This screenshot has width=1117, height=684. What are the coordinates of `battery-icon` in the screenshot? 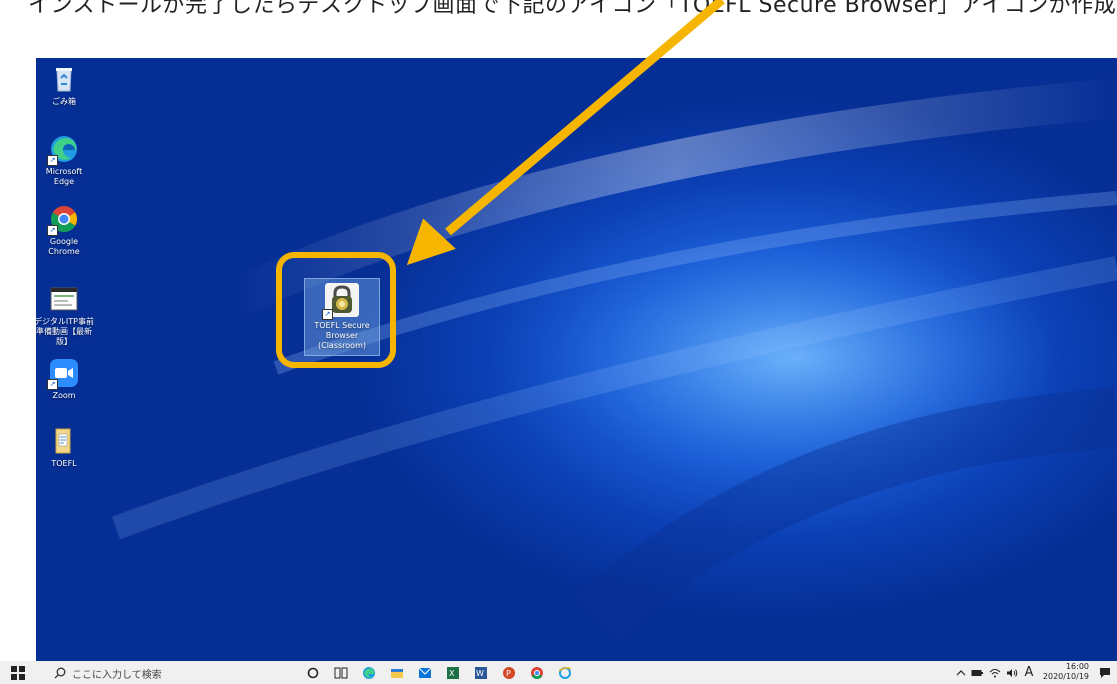 It's located at (977, 672).